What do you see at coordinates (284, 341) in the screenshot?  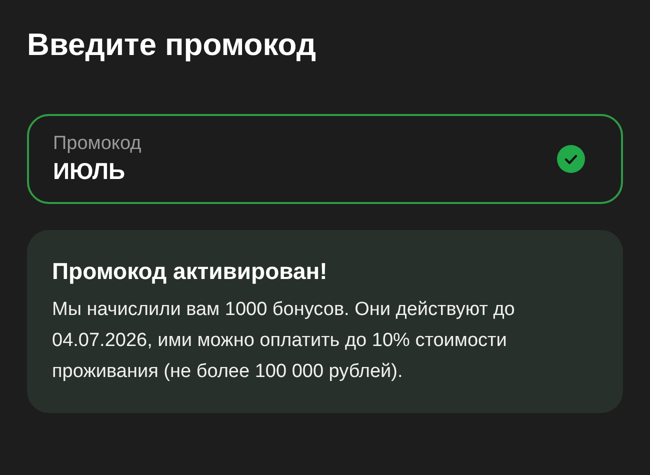 I see `card-message: Мы начислили вам 1000 бонусов. Они действуют до 04.07.2026, ими можно оплатить до 10% стоимости проживания (не более 100 000 рублей).` at bounding box center [284, 341].